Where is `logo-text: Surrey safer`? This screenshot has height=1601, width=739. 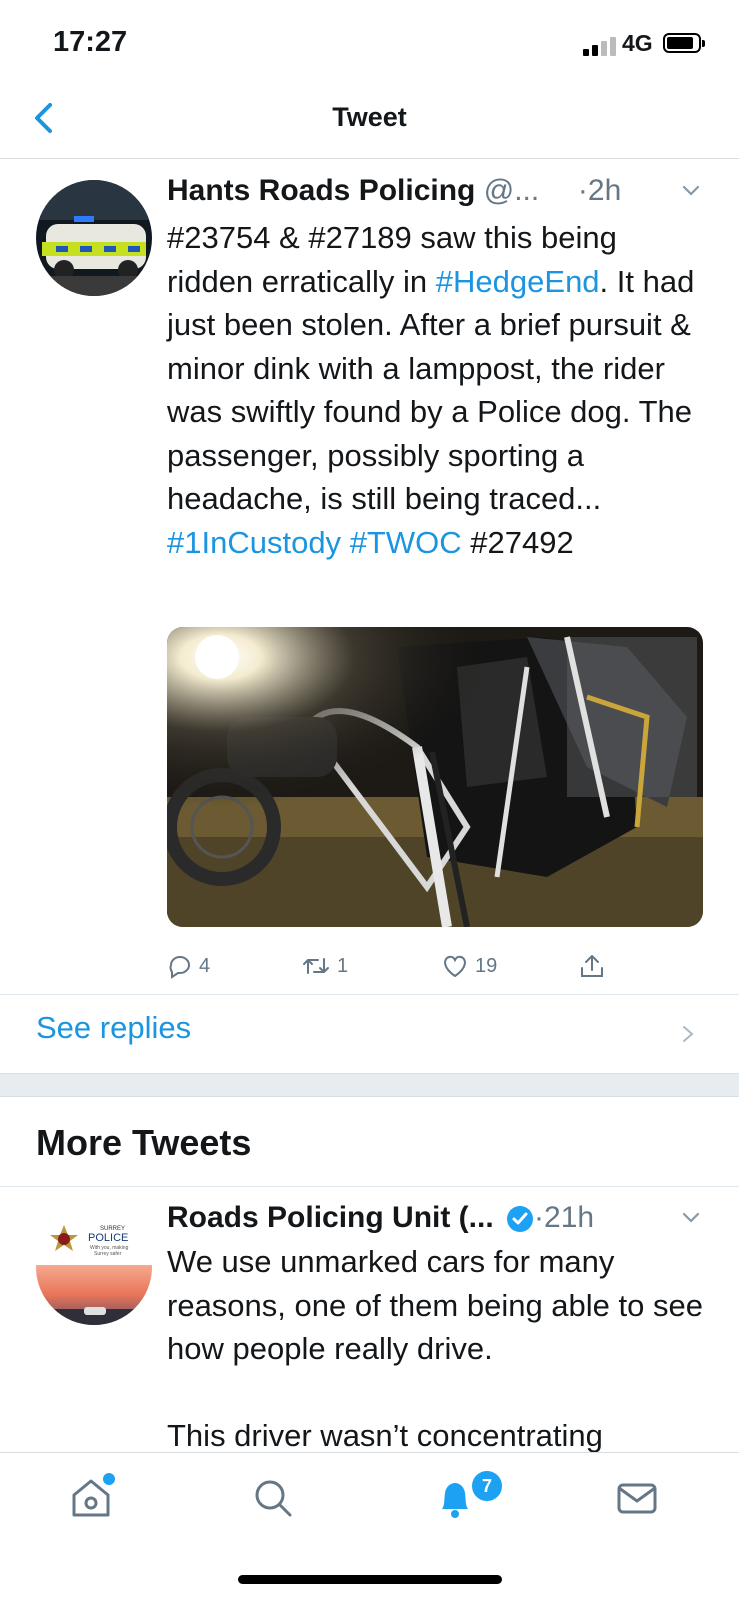
logo-text: Surrey safer is located at coordinates (108, 1254).